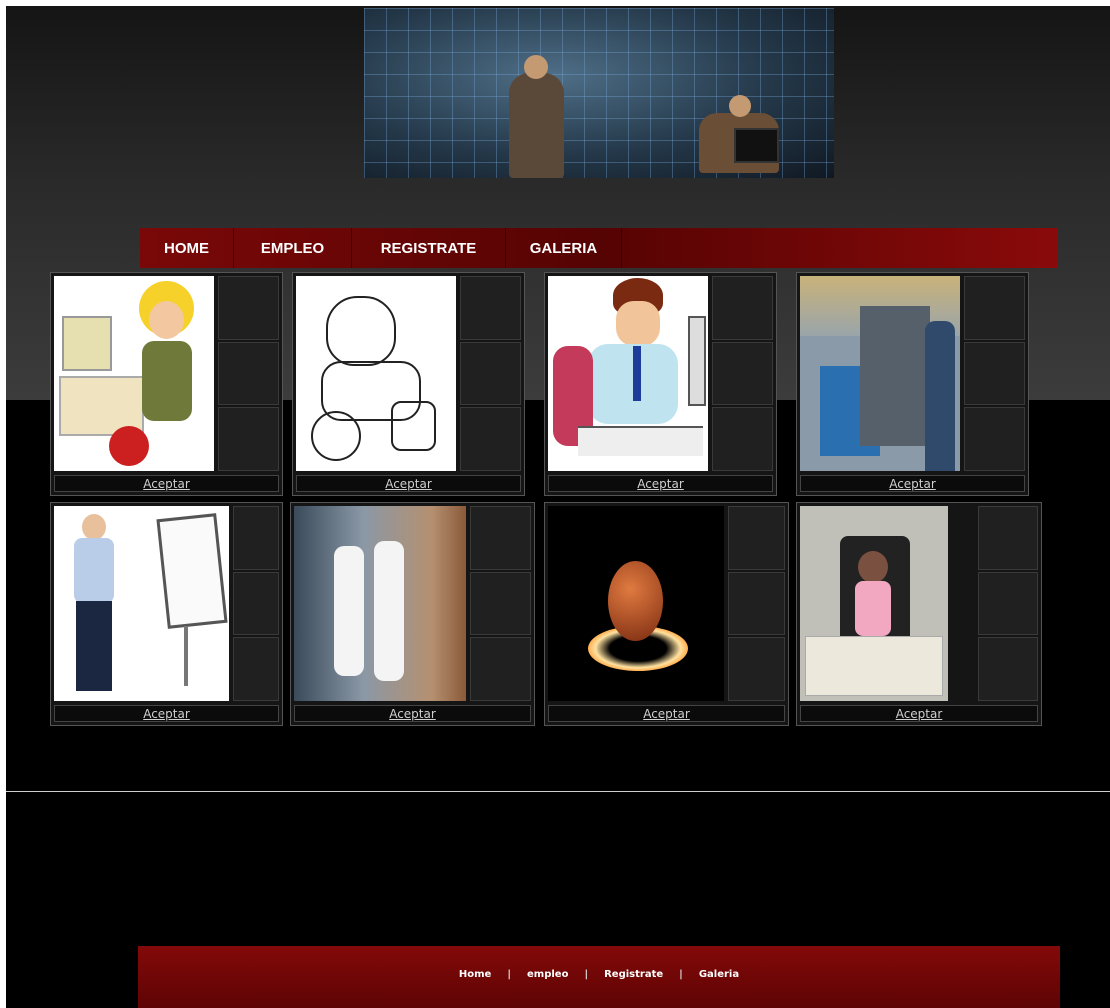  I want to click on section-divider, so click(558, 791).